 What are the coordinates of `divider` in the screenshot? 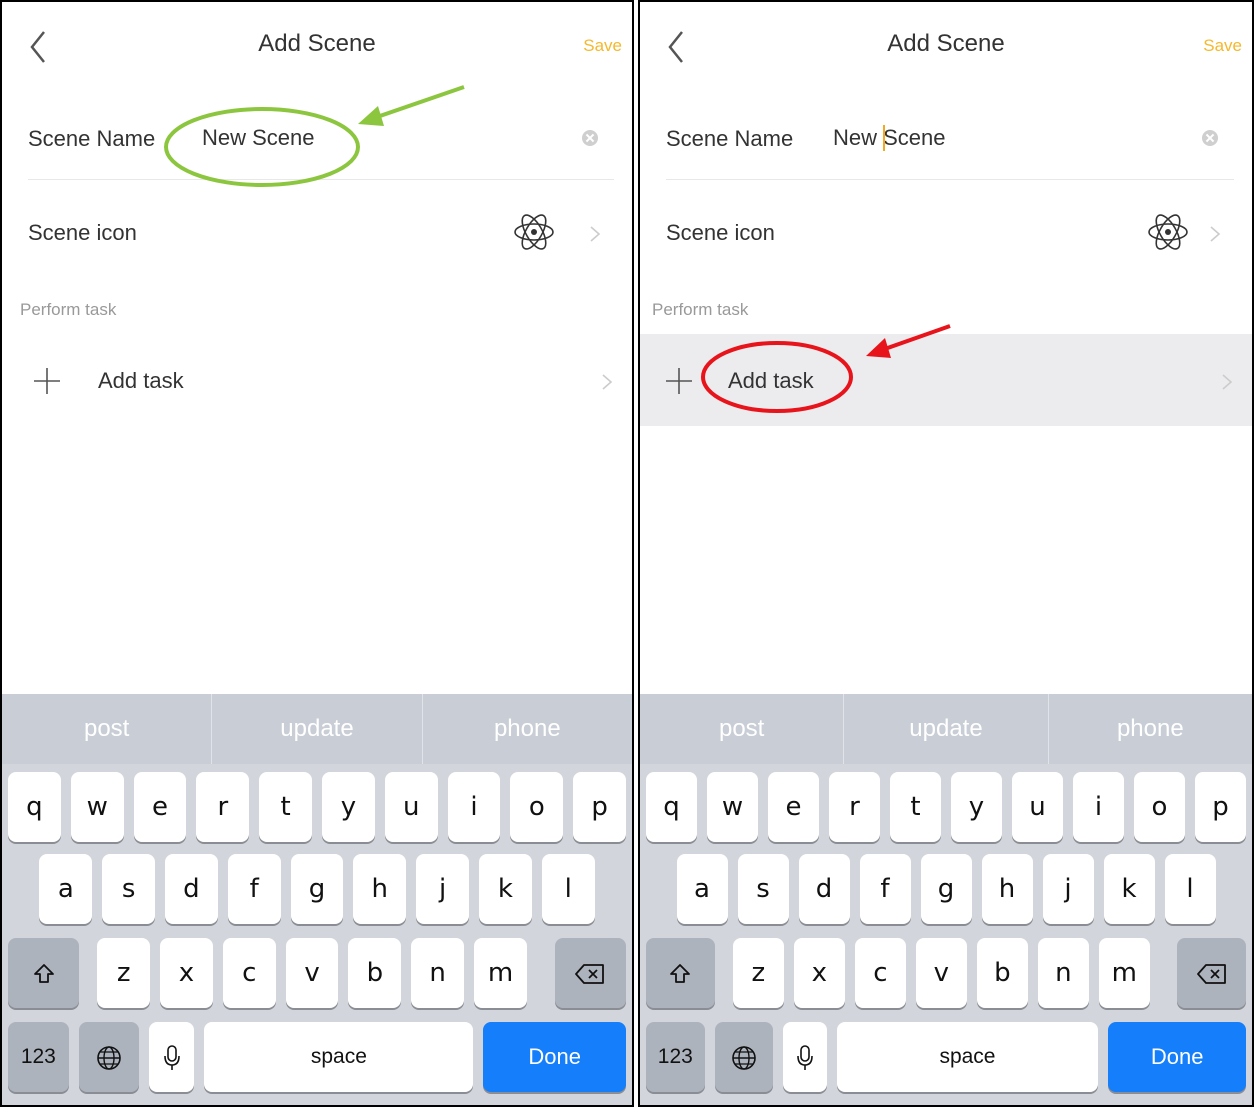 It's located at (950, 179).